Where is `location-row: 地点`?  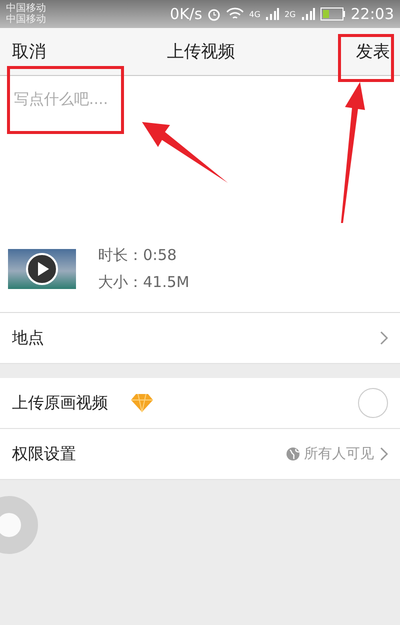
location-row: 地点 is located at coordinates (200, 338).